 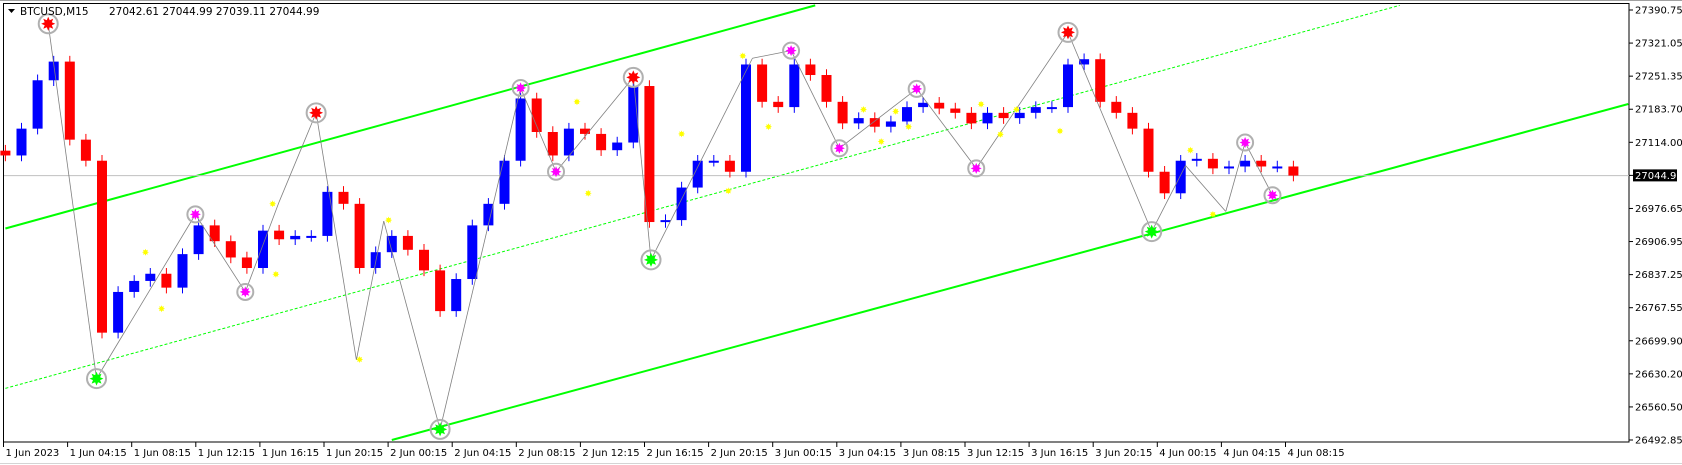 What do you see at coordinates (546, 453) in the screenshot?
I see `time-label: 2 Jun 08:15` at bounding box center [546, 453].